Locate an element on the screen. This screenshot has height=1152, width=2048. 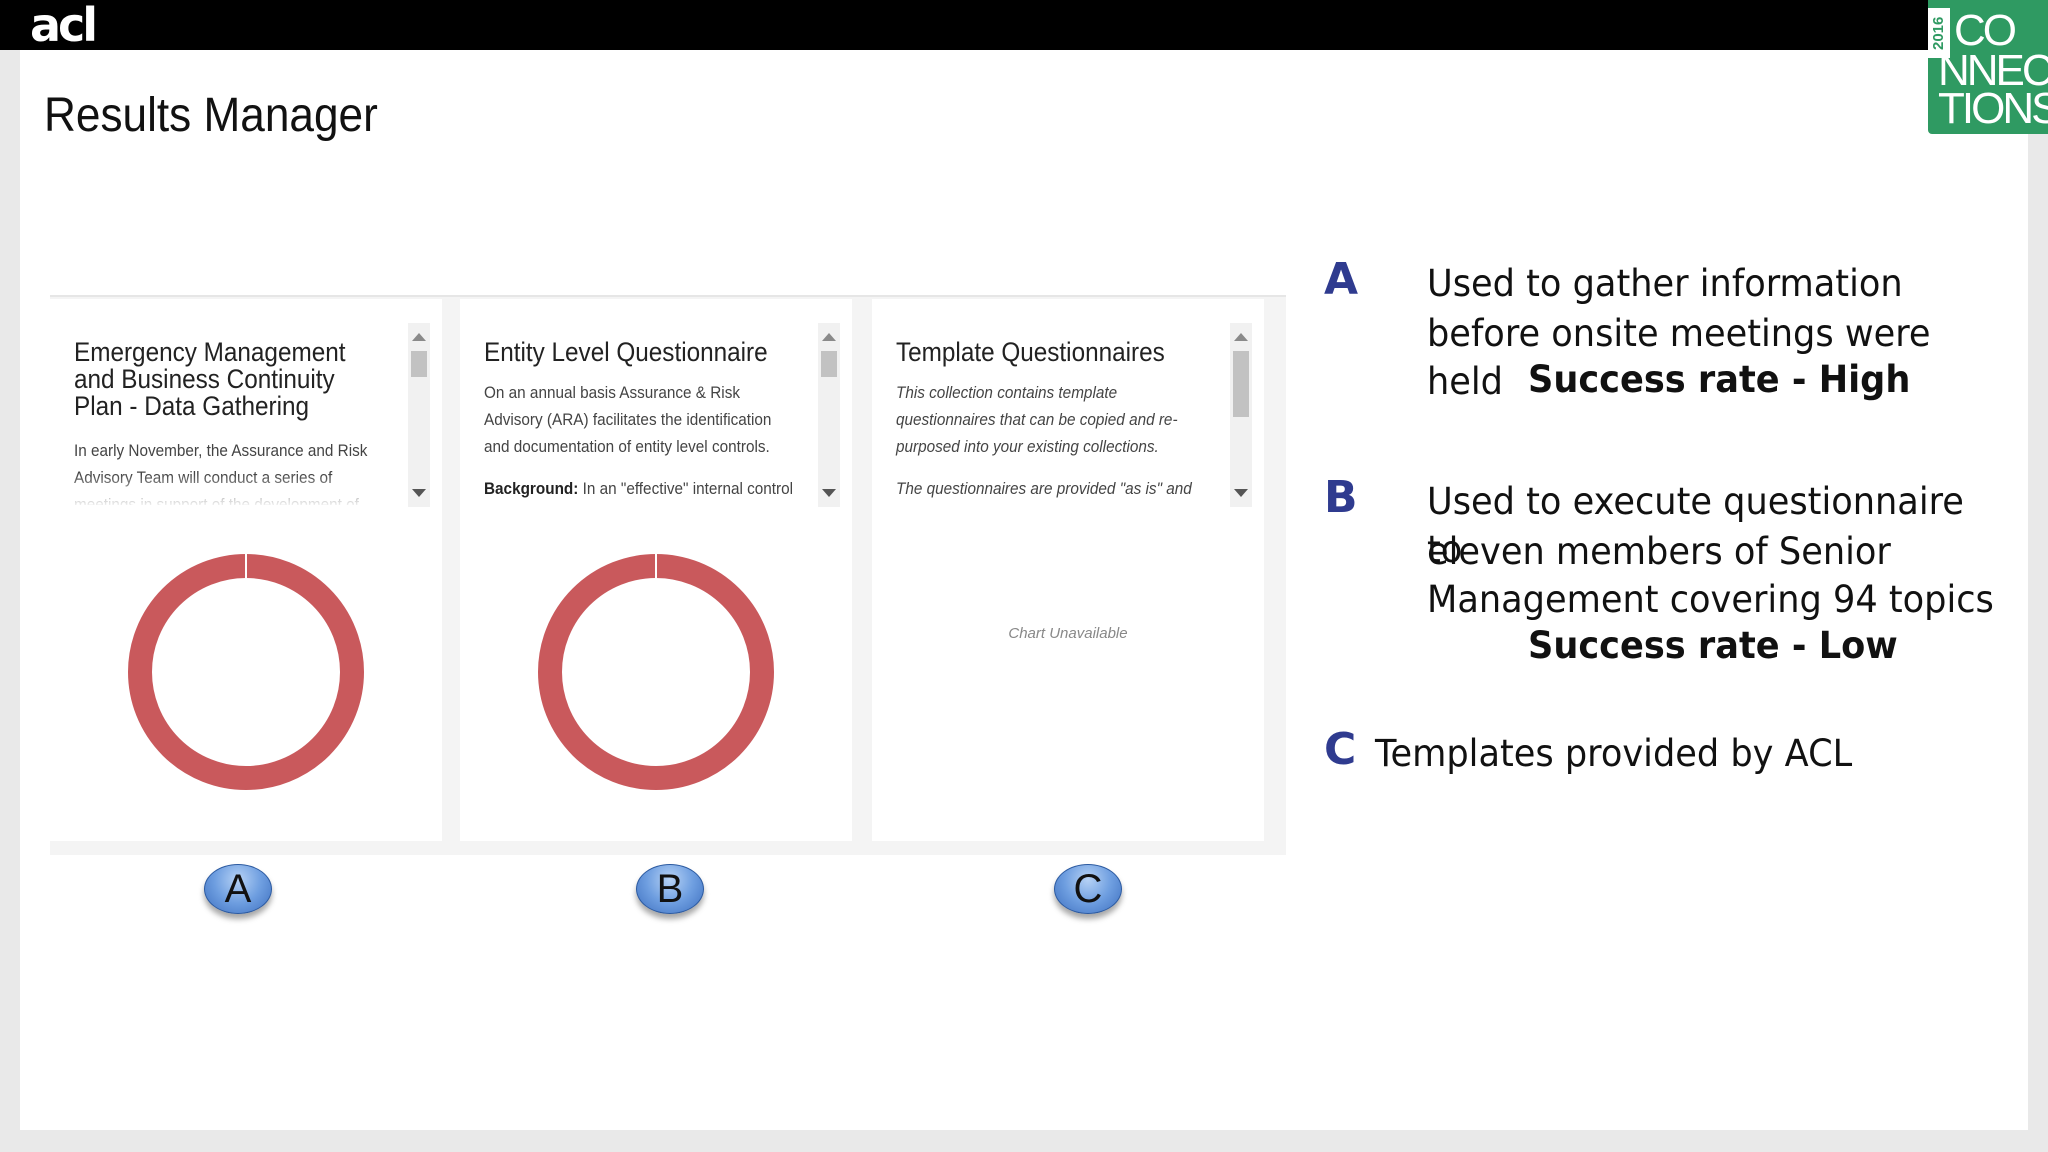
marker-c: C is located at coordinates (1088, 889).